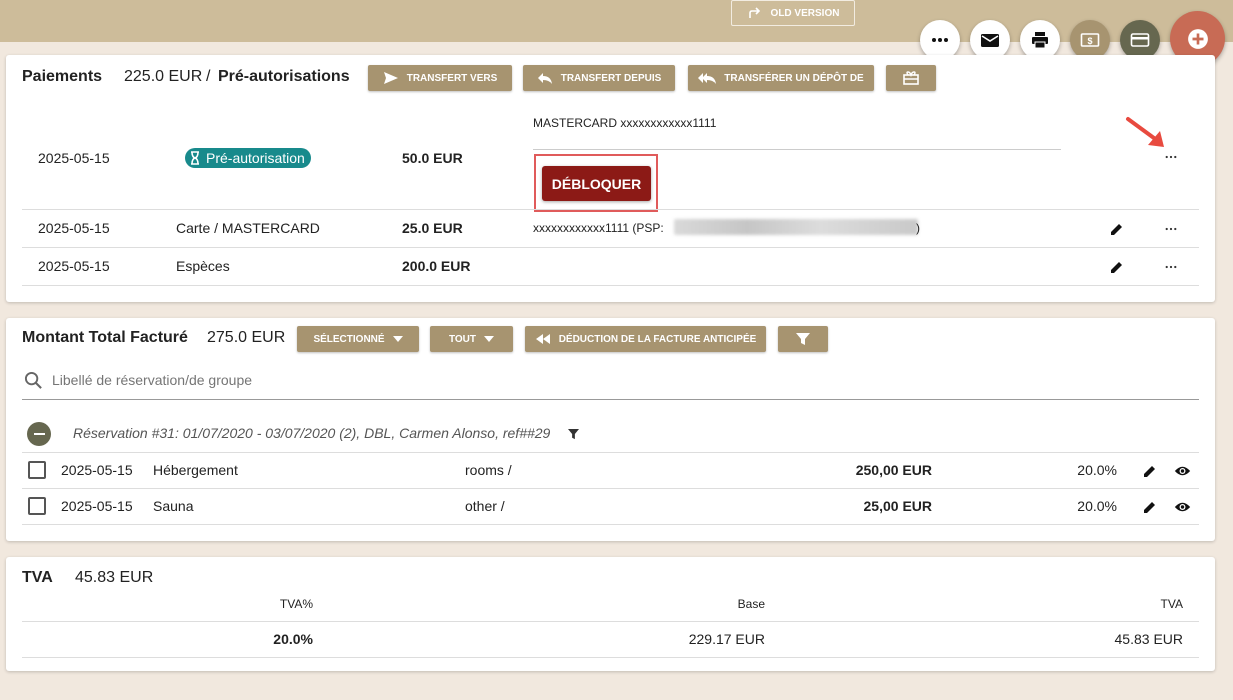  Describe the element at coordinates (611, 78) in the screenshot. I see `transfer-from-label: TRANSFERT DEPUIS` at that location.